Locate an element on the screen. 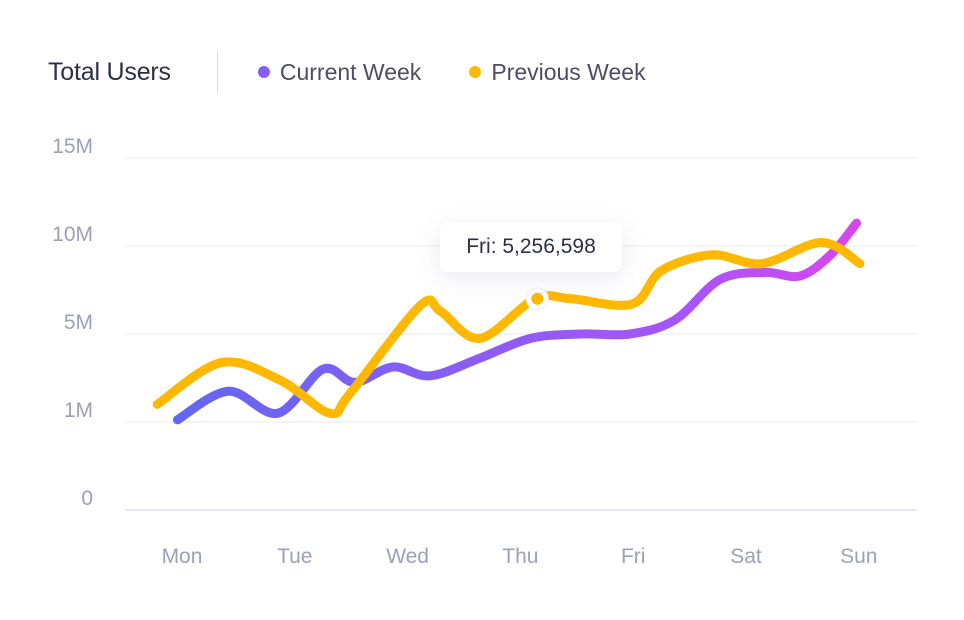 The image size is (964, 620). x-tick-label: Sat is located at coordinates (746, 556).